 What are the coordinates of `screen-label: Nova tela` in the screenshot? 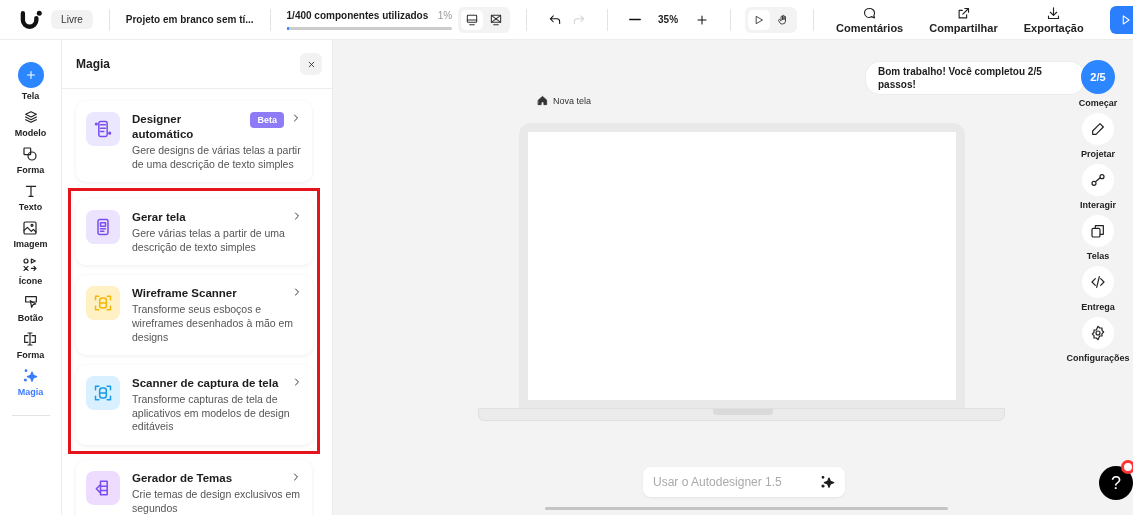 It's located at (572, 100).